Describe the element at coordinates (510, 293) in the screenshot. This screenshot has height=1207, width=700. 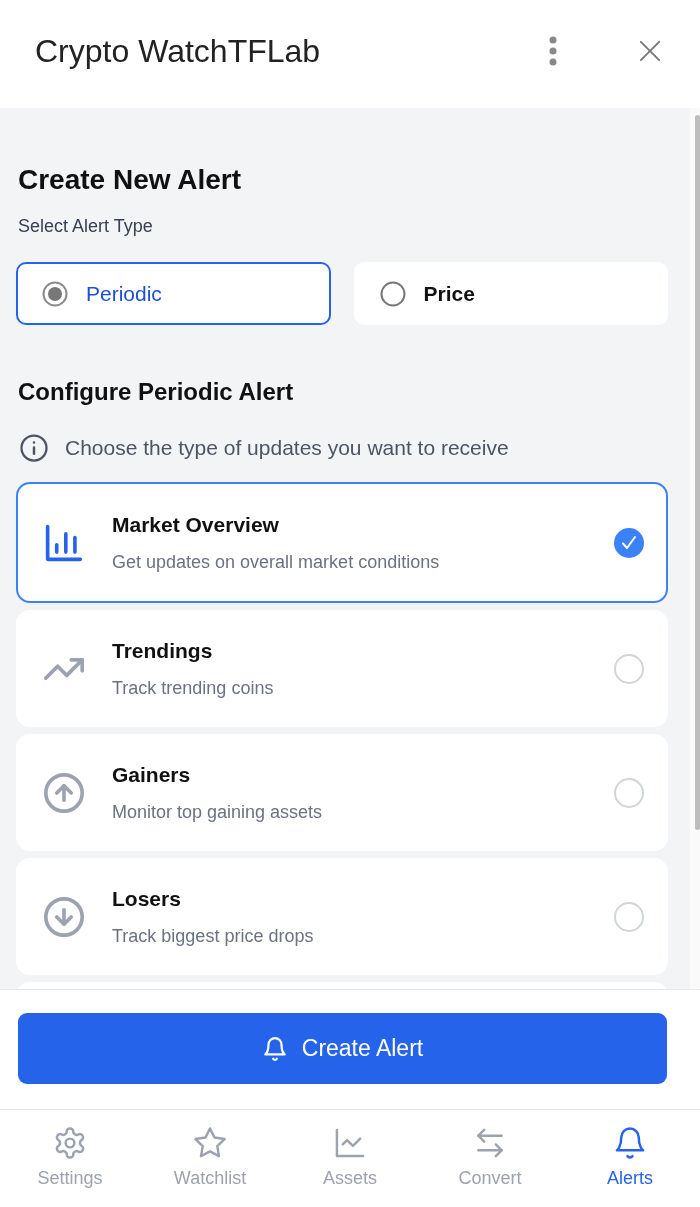
I see `alert-type-option: Price` at that location.